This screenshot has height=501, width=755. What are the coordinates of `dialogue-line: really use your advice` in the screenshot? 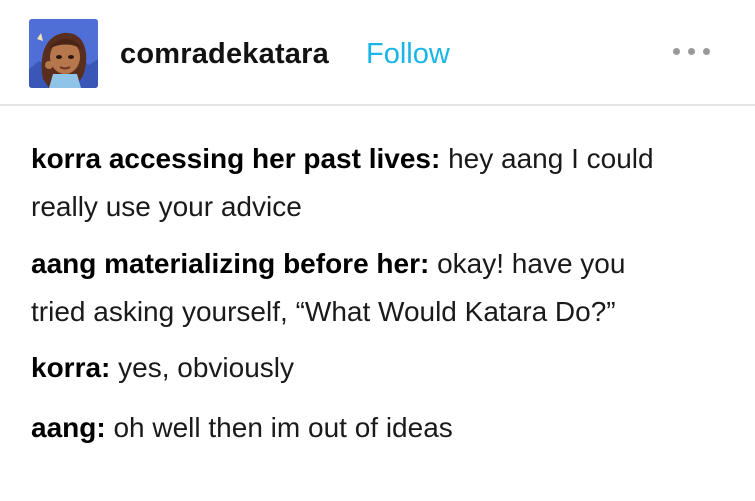 It's located at (166, 206).